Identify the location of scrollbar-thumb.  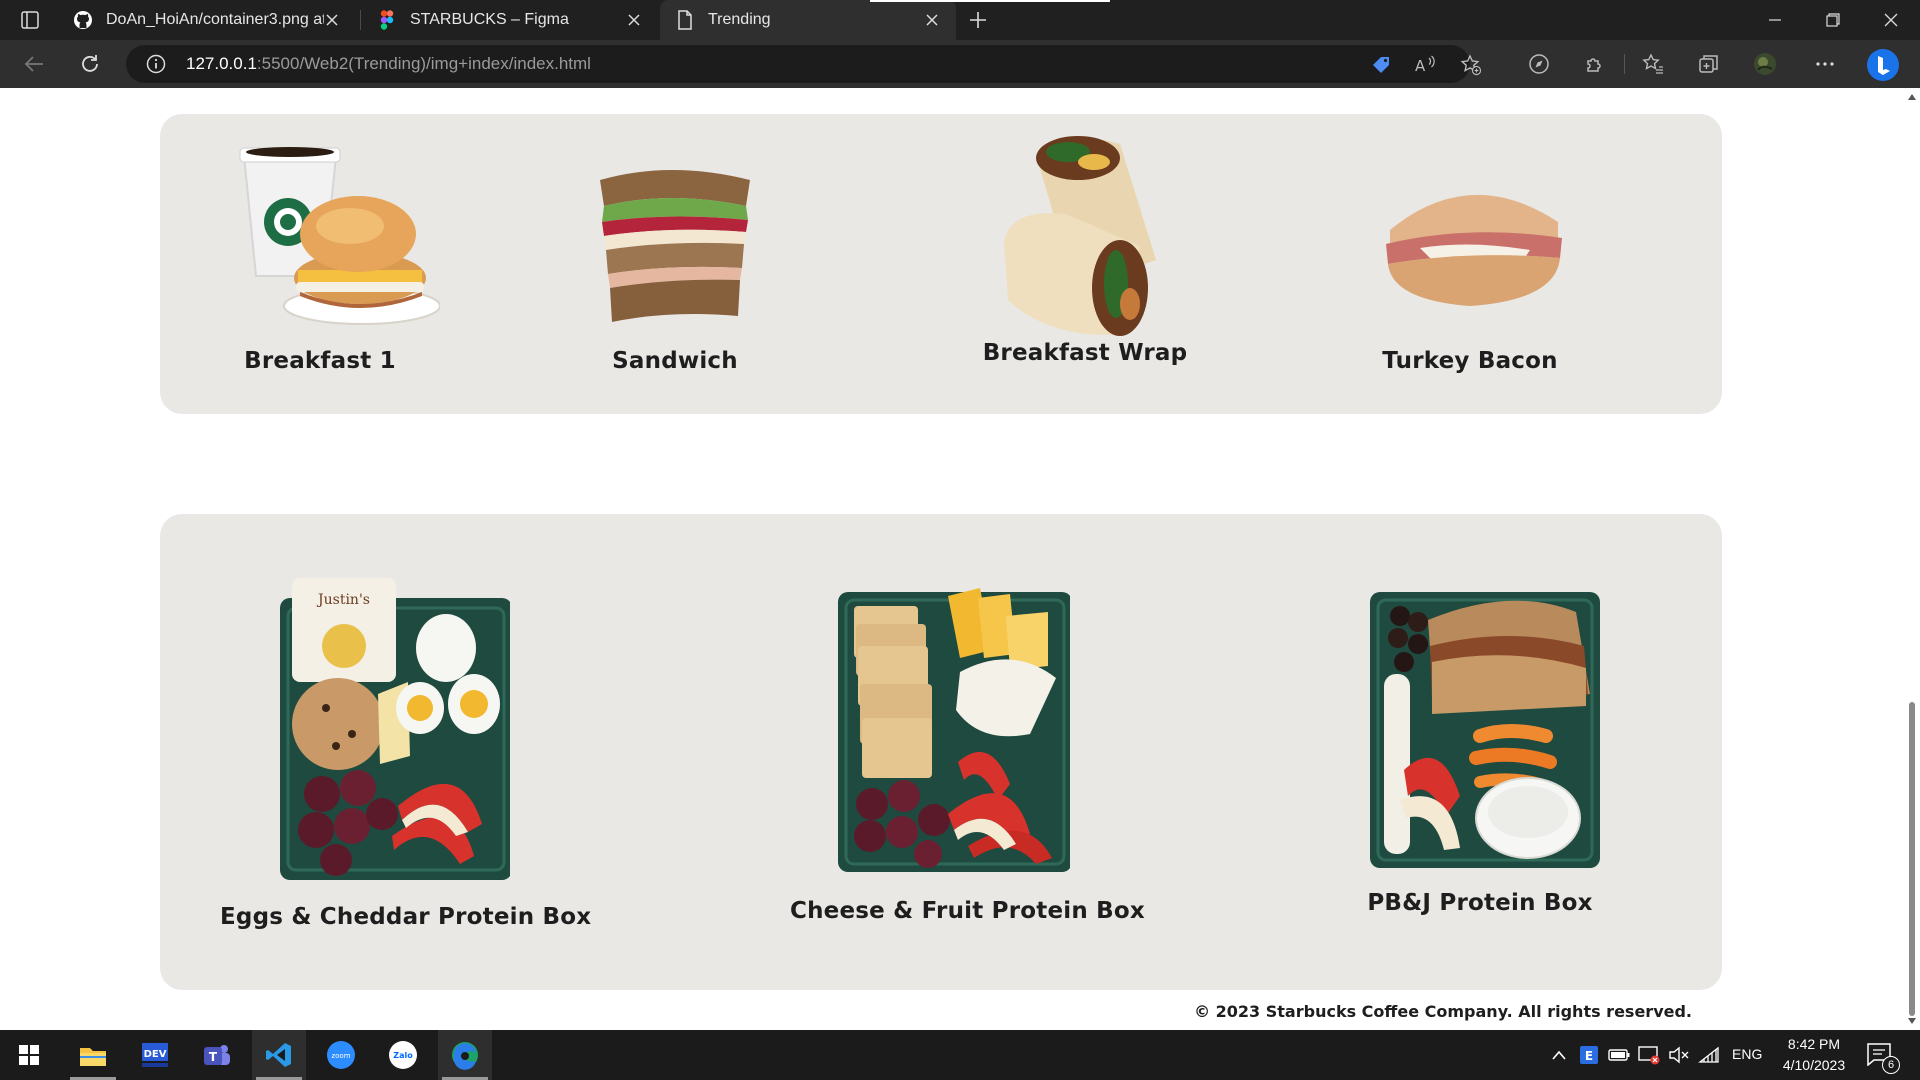
(1912, 859).